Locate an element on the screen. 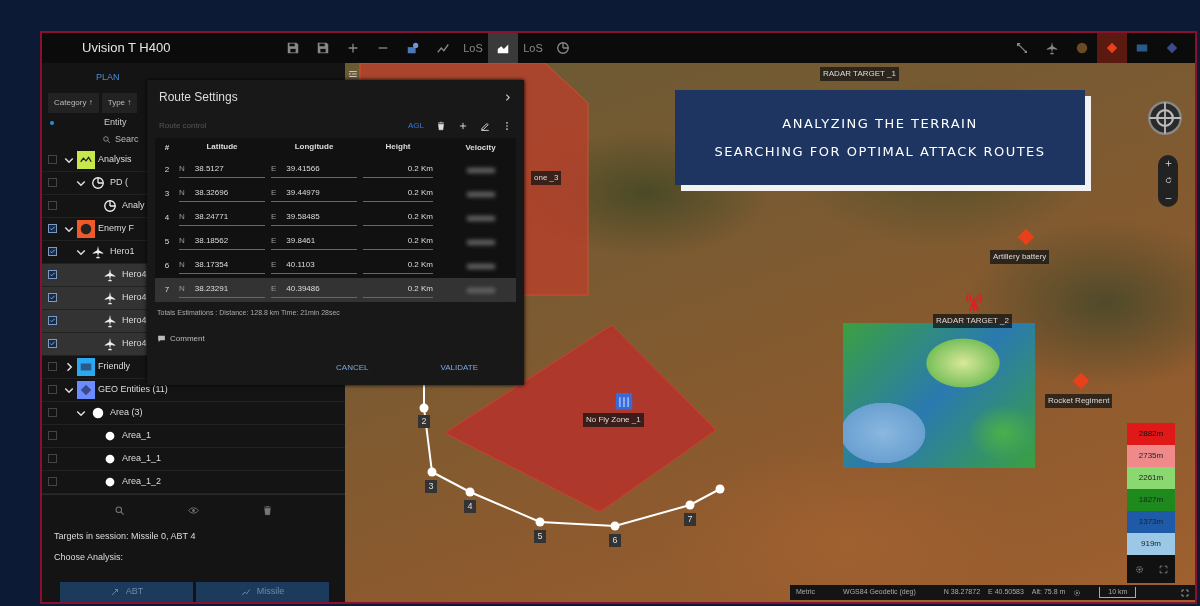 Image resolution: width=1200 pixels, height=606 pixels. jet-icon is located at coordinates (1052, 48).